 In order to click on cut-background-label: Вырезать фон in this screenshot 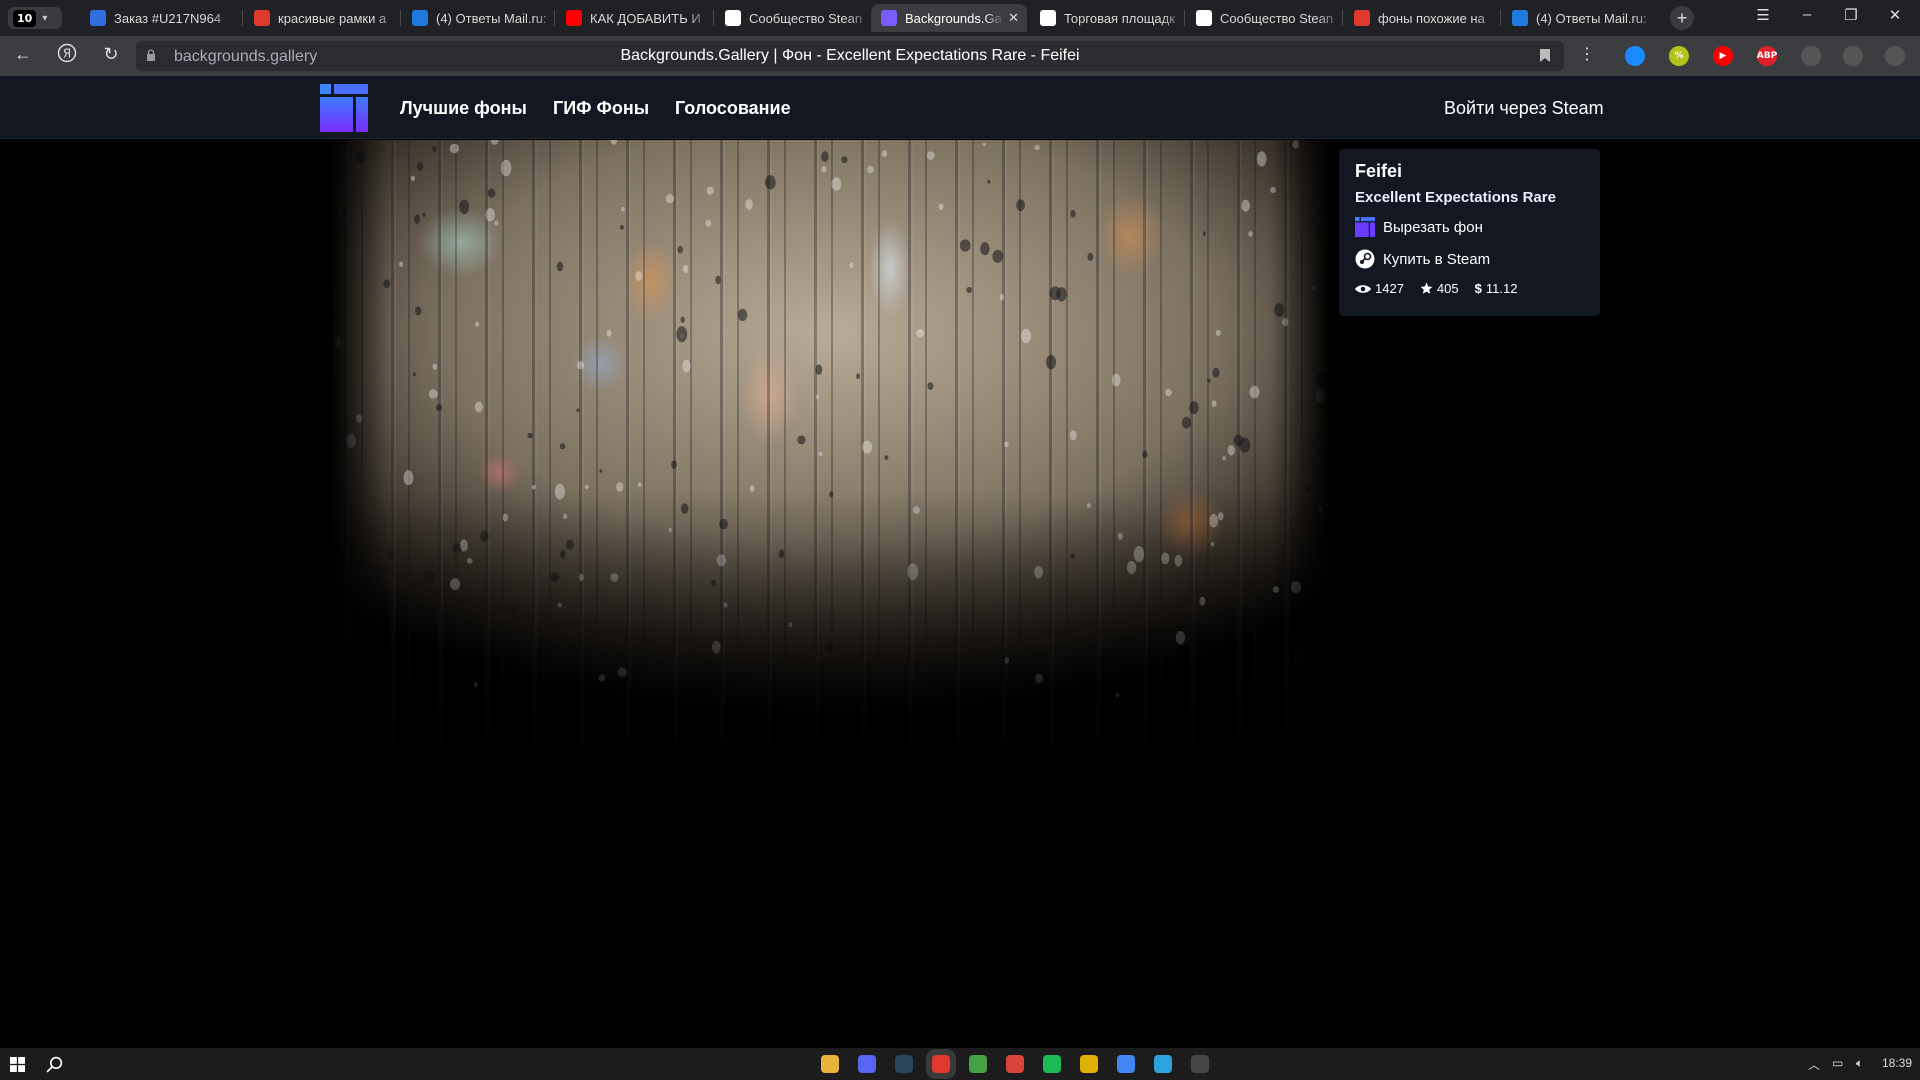, I will do `click(1433, 227)`.